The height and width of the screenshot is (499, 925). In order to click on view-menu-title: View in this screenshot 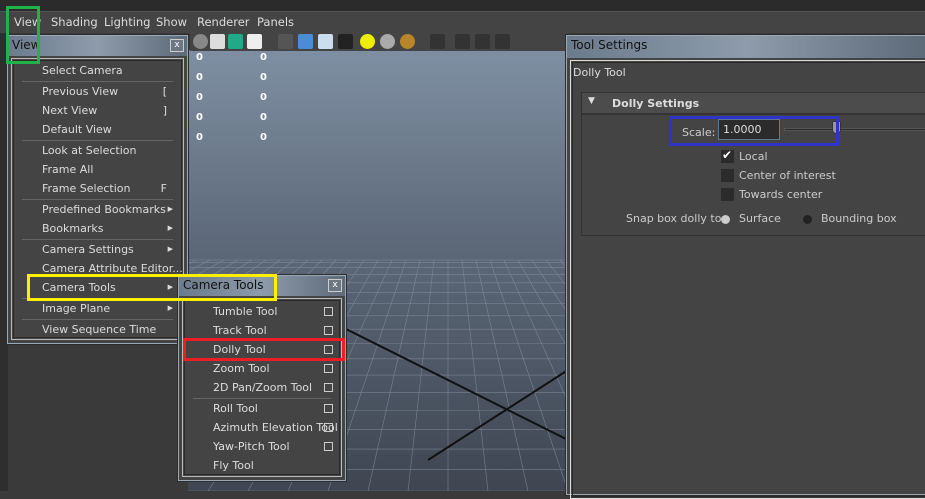, I will do `click(97, 46)`.